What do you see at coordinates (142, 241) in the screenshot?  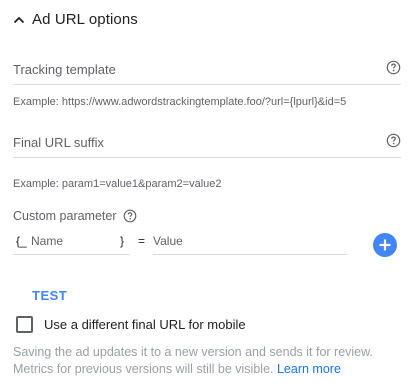 I see `equals-sign: =` at bounding box center [142, 241].